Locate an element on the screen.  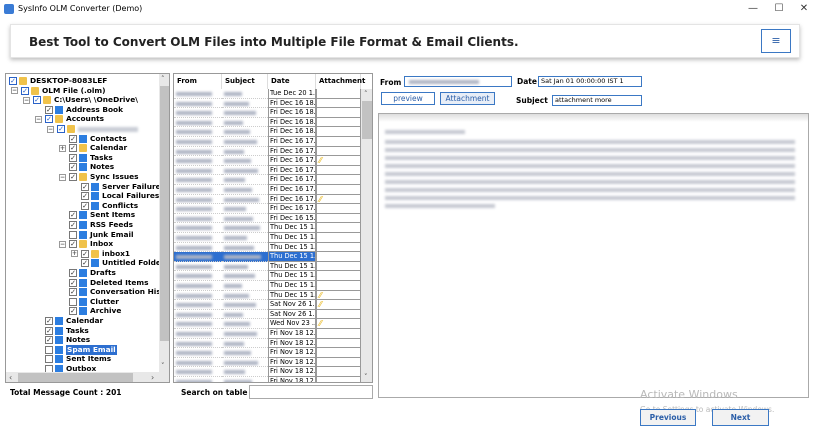
tree-item: − ✓ C:\Users\ \OneDrive\ is located at coordinates (80, 100).